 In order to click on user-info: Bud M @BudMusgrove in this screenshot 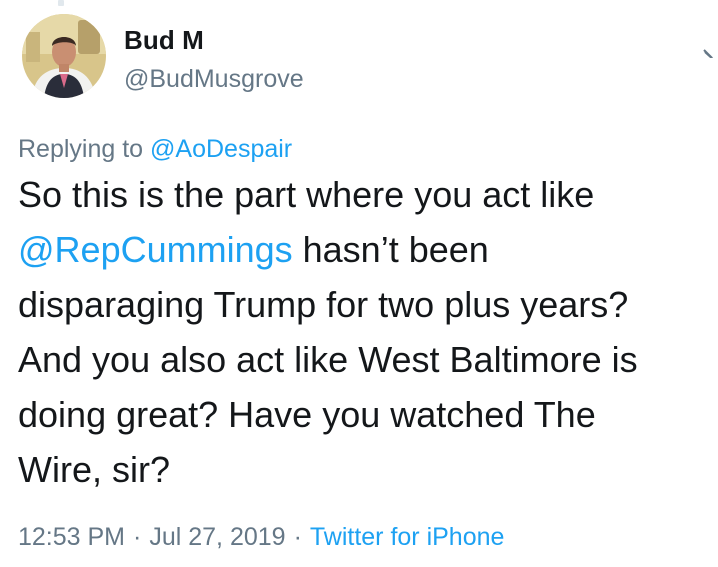, I will do `click(214, 60)`.